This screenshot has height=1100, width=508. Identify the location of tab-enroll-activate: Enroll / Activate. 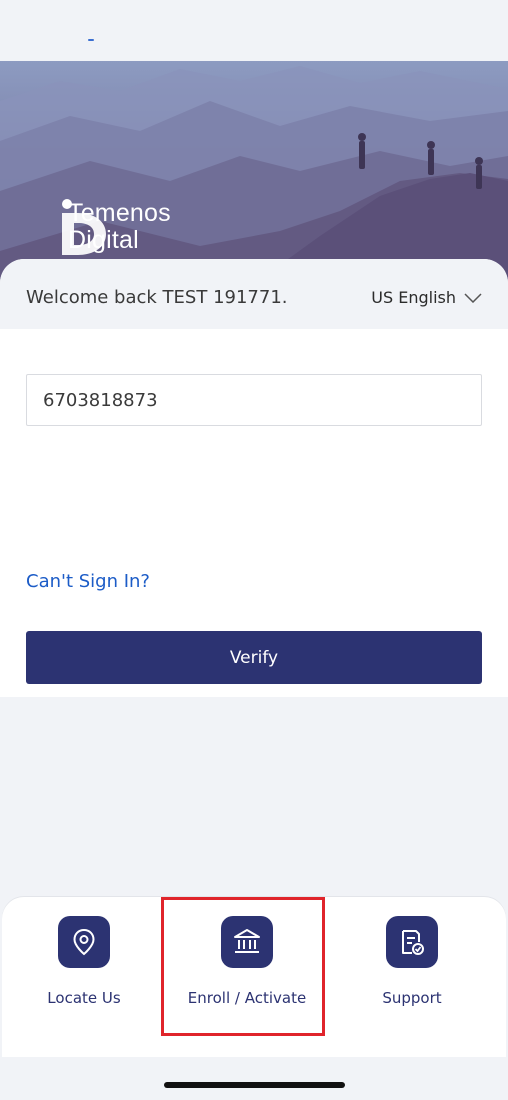
(247, 971).